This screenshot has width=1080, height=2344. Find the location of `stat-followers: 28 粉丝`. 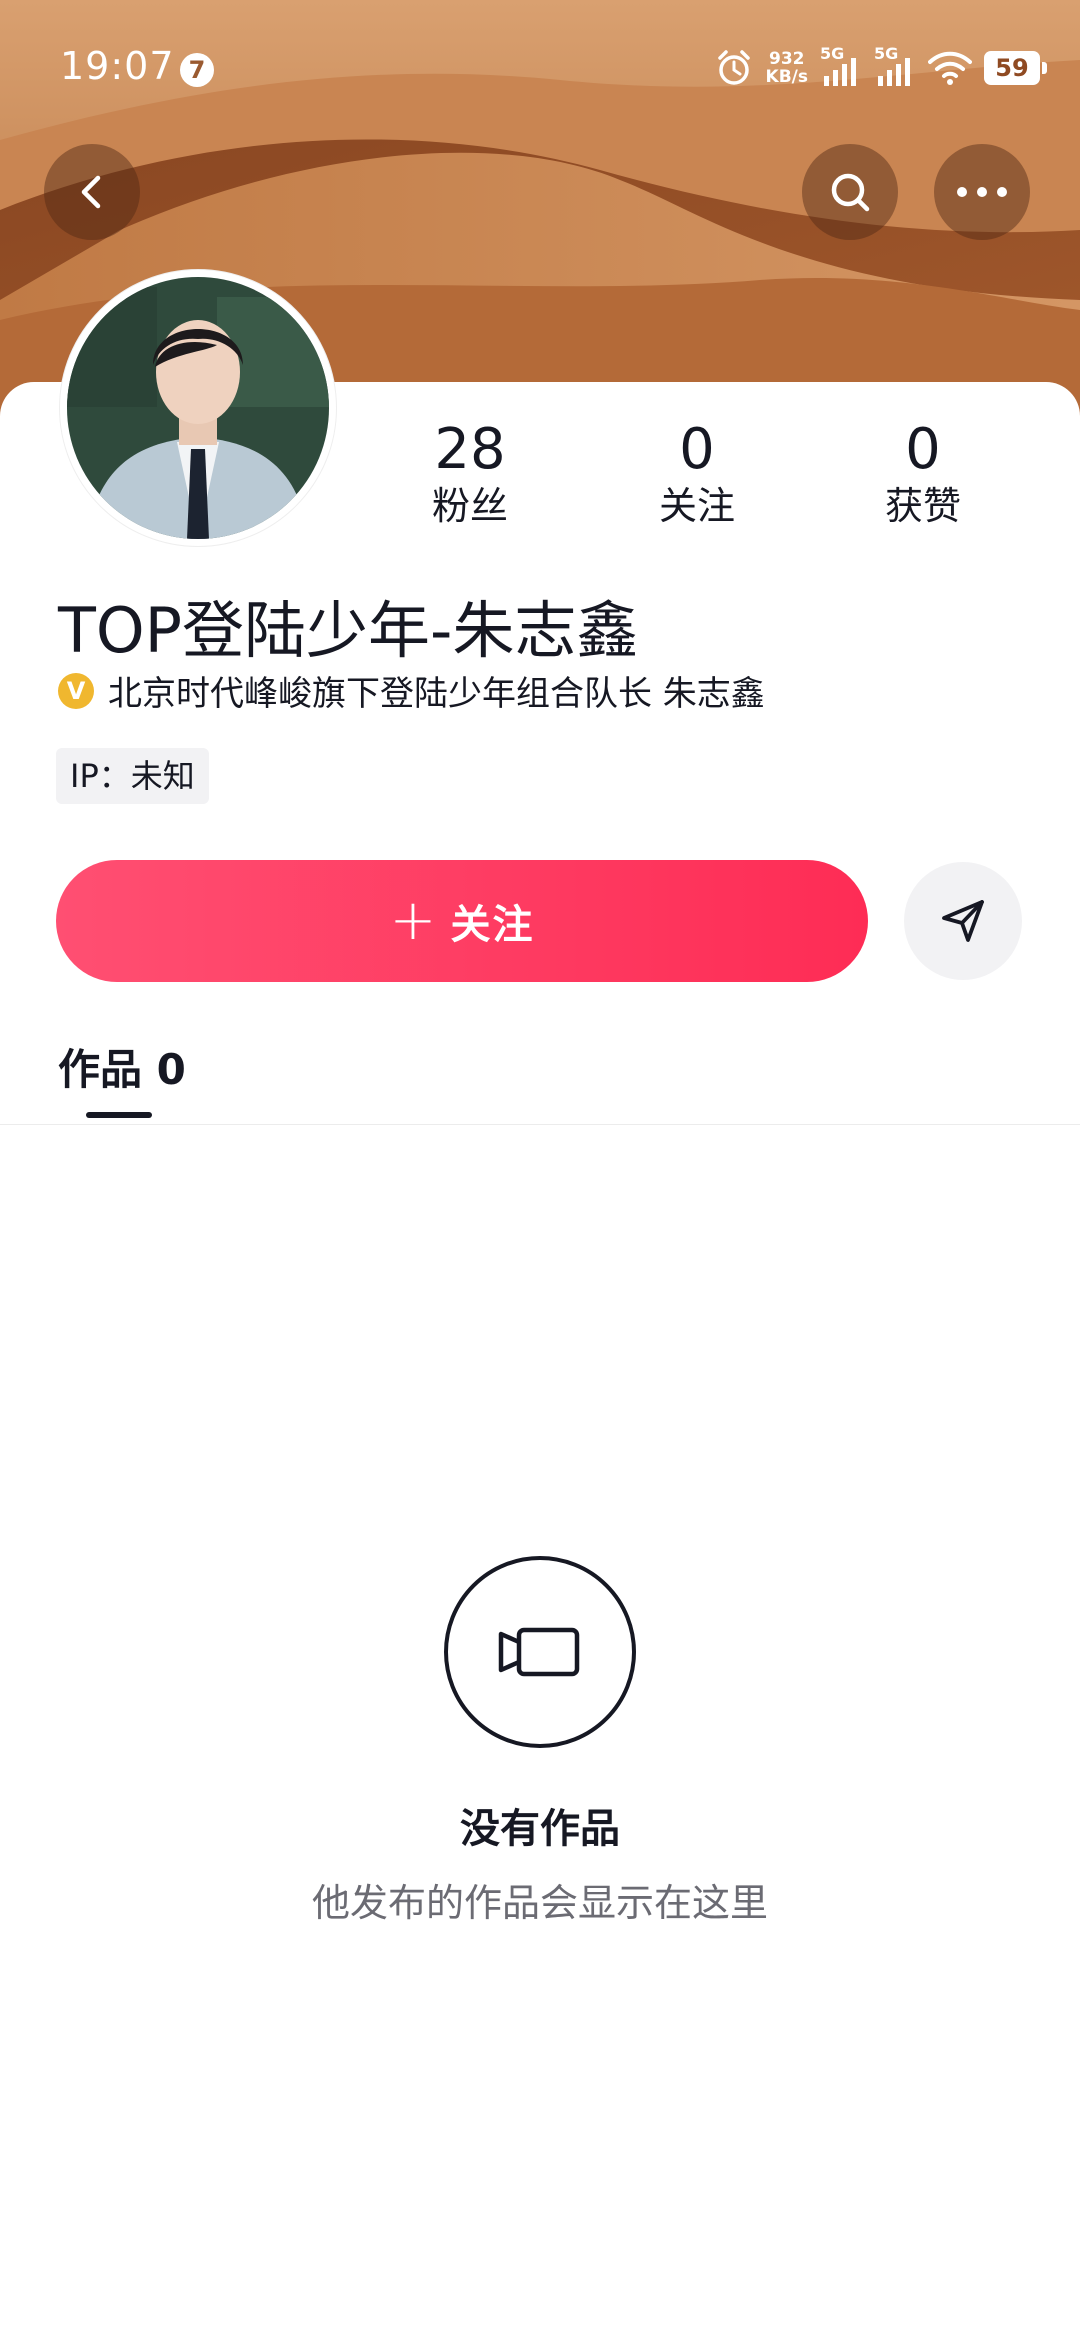

stat-followers: 28 粉丝 is located at coordinates (470, 474).